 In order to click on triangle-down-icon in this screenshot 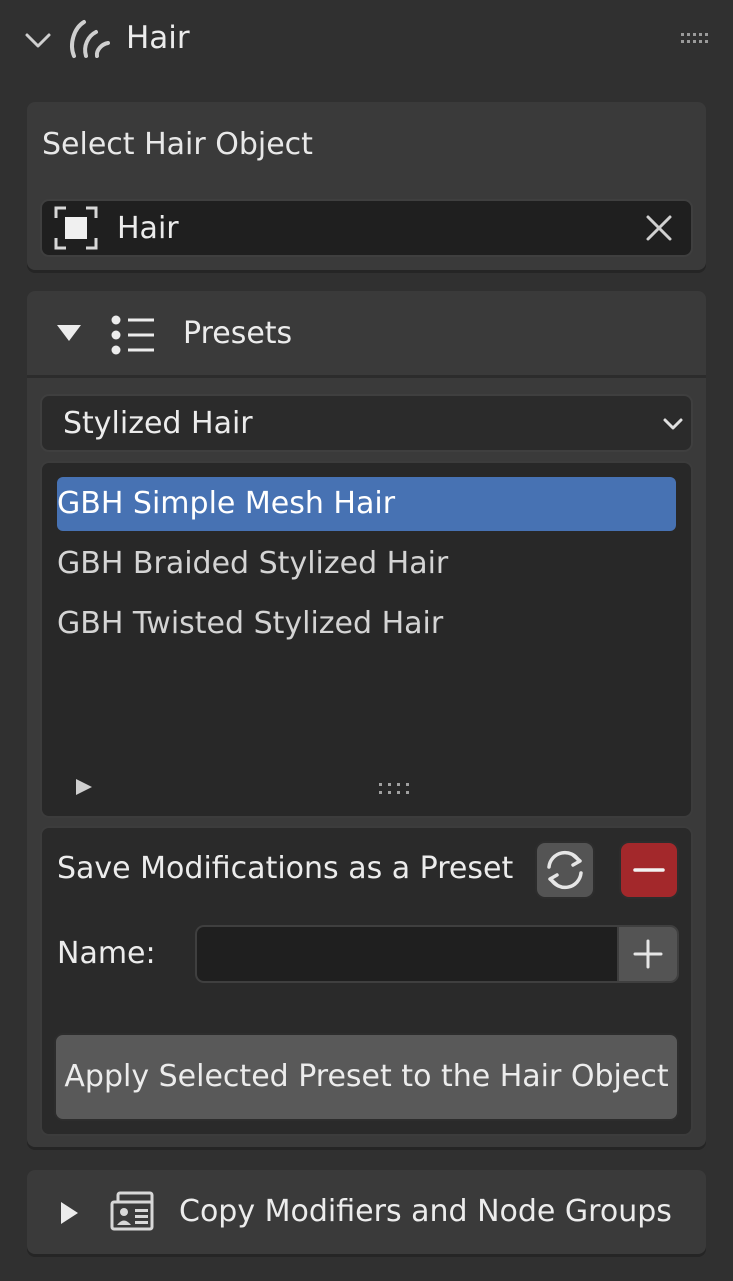, I will do `click(69, 333)`.